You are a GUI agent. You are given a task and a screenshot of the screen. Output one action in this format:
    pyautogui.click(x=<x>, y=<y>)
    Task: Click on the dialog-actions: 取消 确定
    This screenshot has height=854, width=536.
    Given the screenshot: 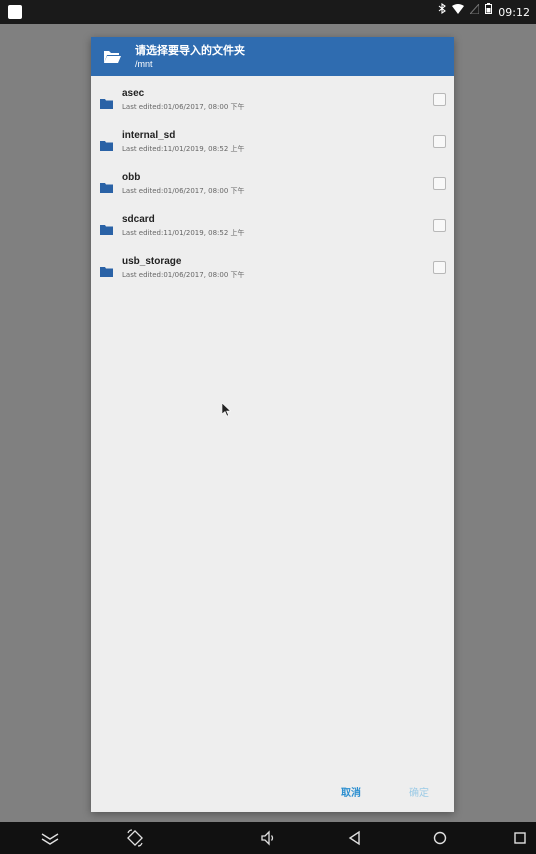 What is the action you would take?
    pyautogui.click(x=272, y=792)
    